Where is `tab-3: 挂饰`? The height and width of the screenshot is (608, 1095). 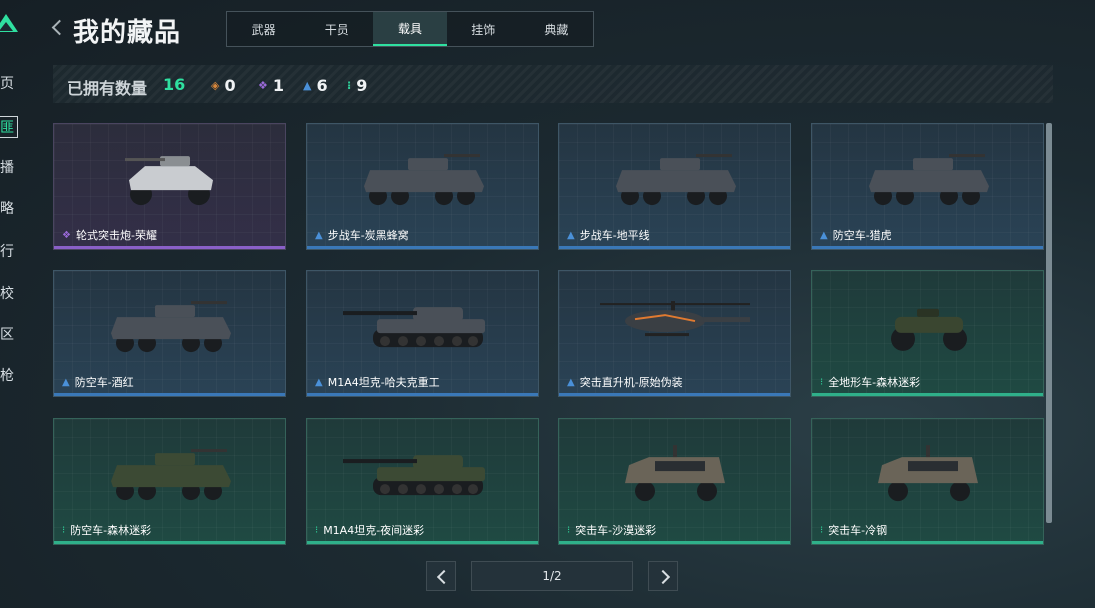
tab-3: 挂饰 is located at coordinates (483, 29).